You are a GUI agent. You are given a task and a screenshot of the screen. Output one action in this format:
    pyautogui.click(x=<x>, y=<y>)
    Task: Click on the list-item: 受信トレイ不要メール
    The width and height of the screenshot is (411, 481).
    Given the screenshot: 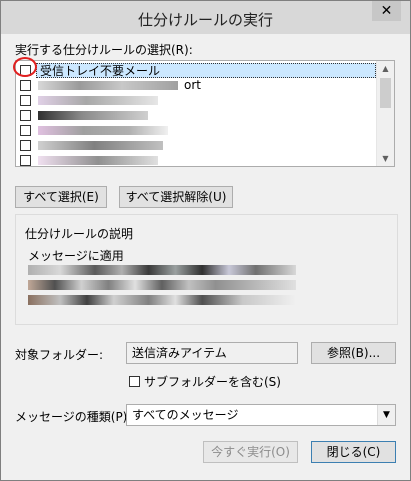 What is the action you would take?
    pyautogui.click(x=196, y=70)
    